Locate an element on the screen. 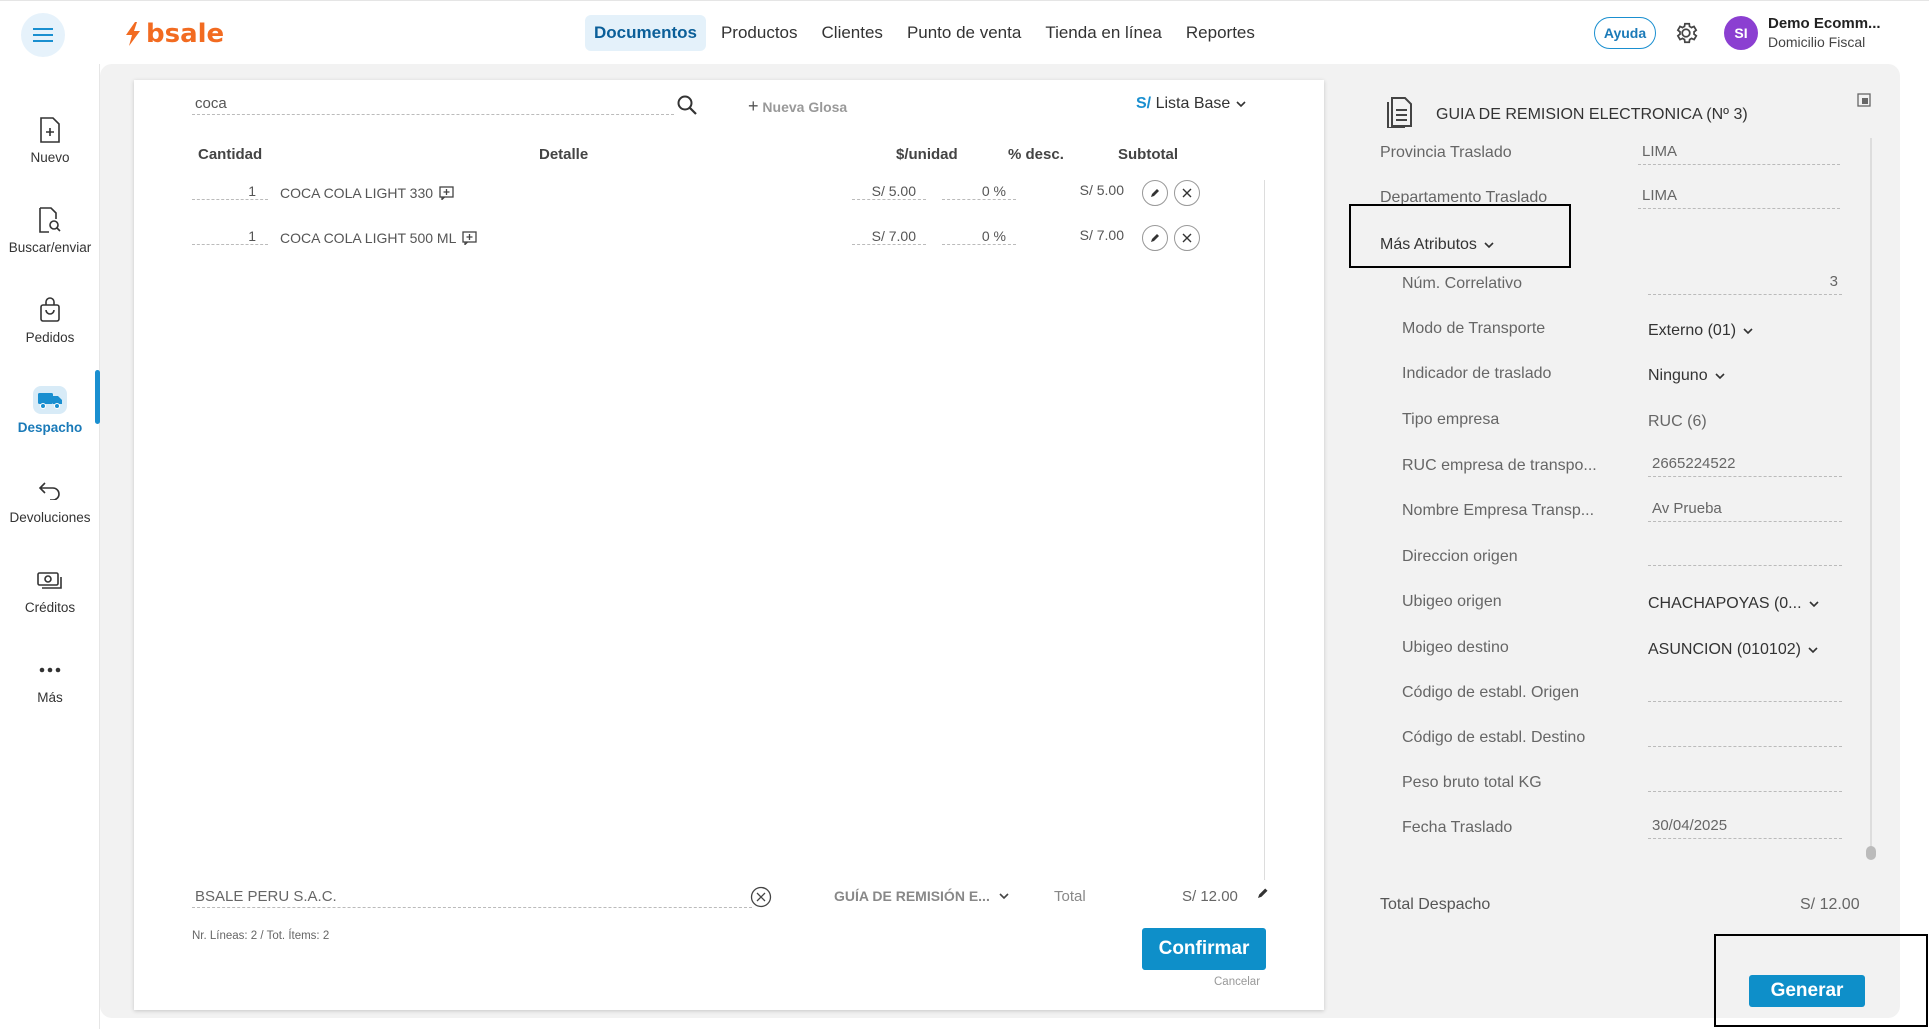  line-subtotal: S/ 7.00 is located at coordinates (1101, 235).